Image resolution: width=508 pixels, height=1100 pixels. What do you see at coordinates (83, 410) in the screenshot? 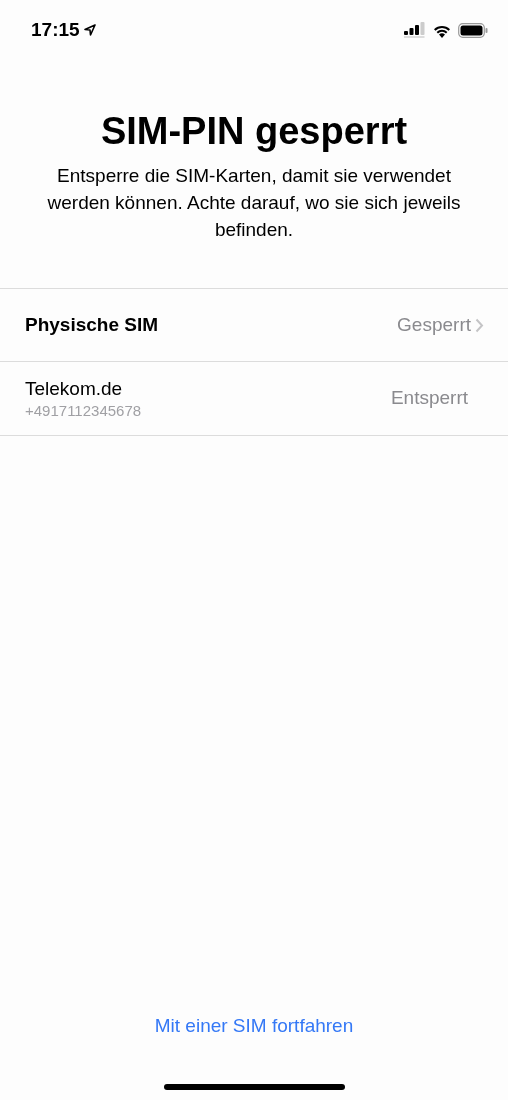
I see `phone-number: +4917112345678` at bounding box center [83, 410].